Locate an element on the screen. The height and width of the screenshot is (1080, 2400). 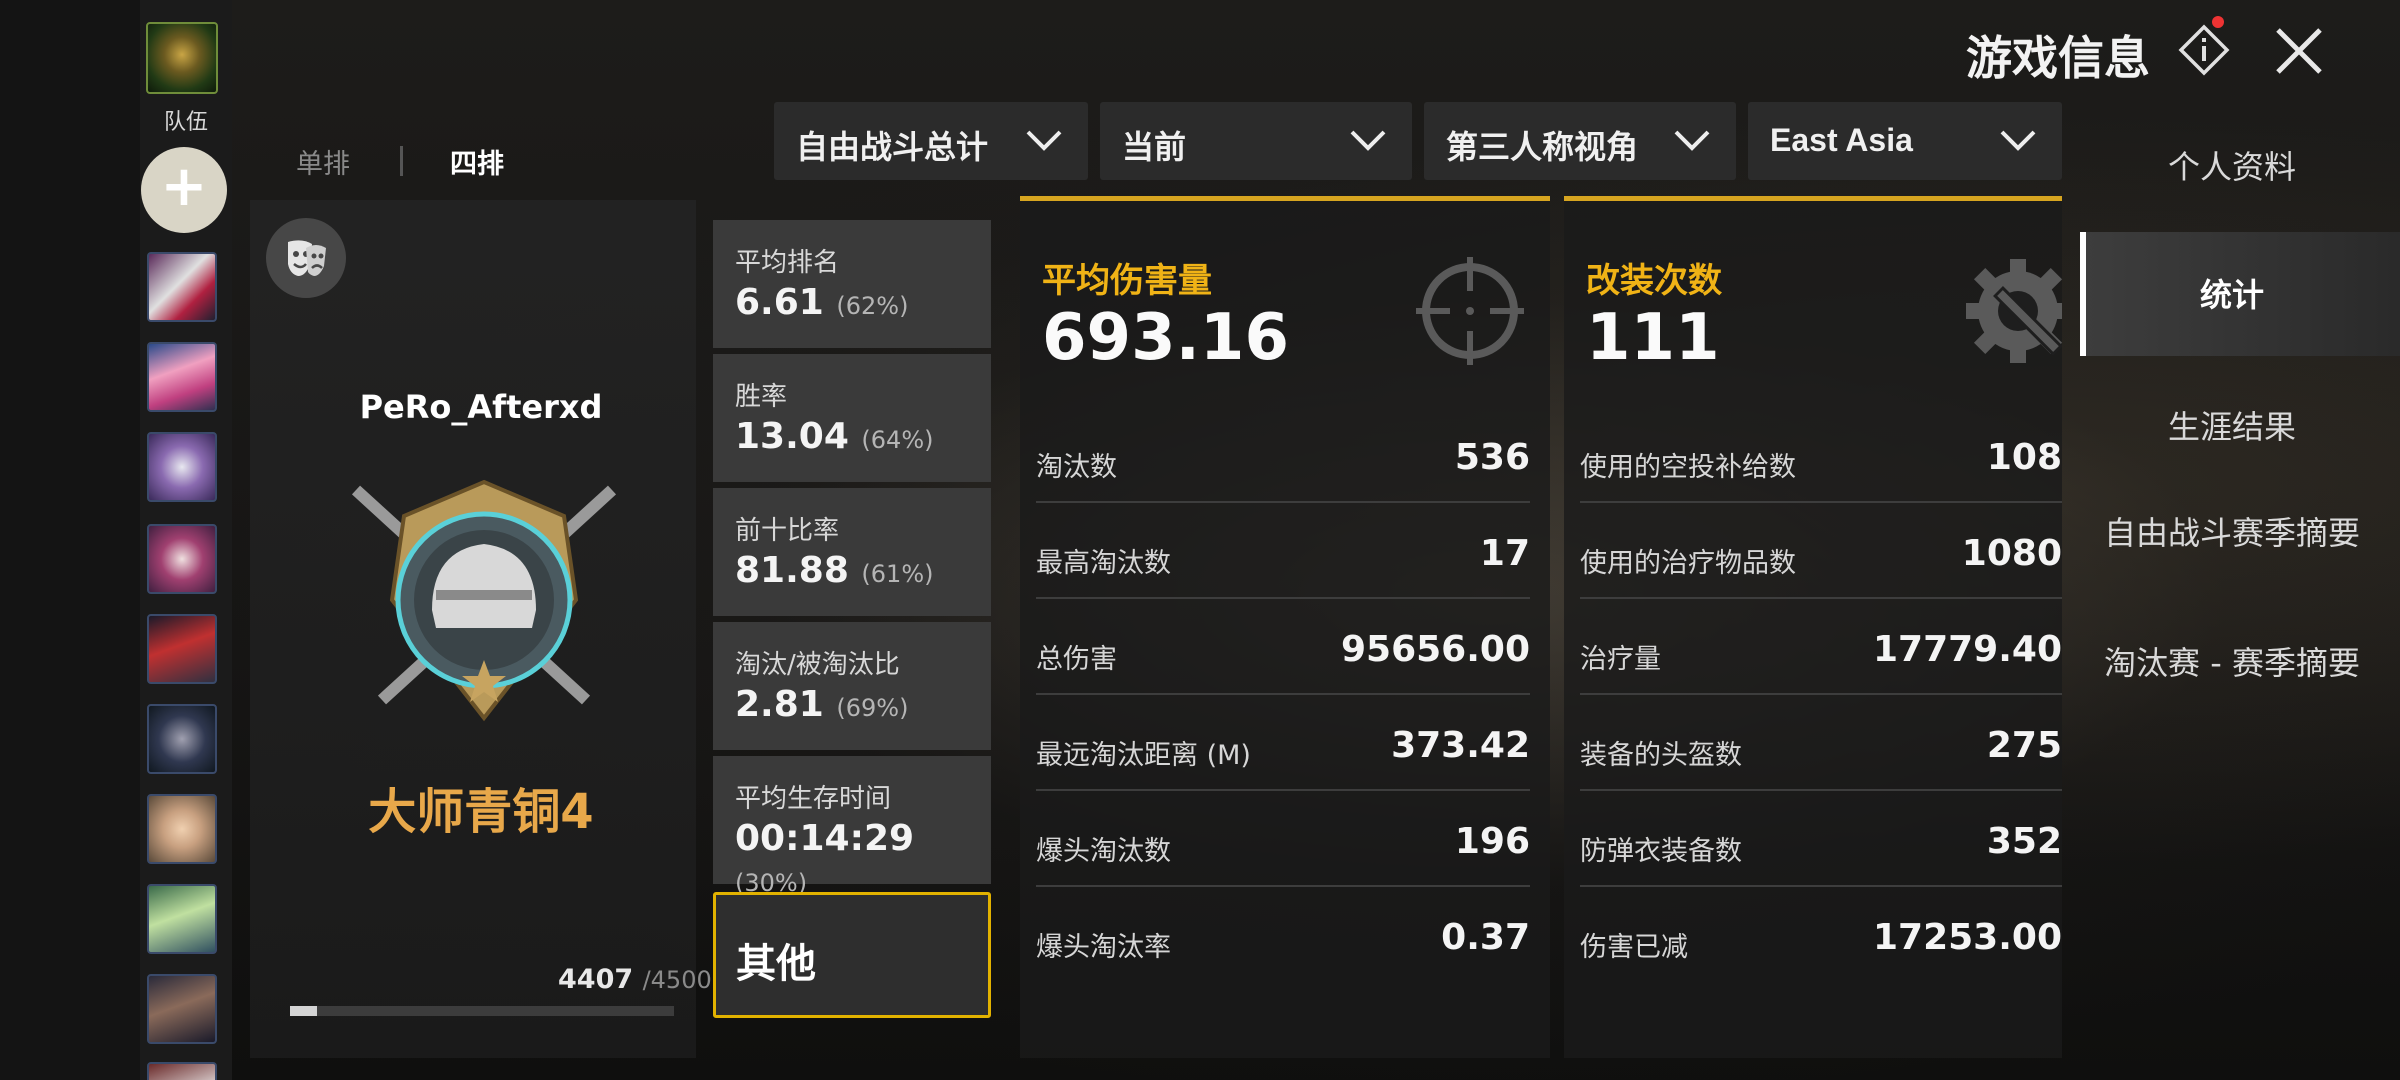
tab-solo: 单排 is located at coordinates (323, 161).